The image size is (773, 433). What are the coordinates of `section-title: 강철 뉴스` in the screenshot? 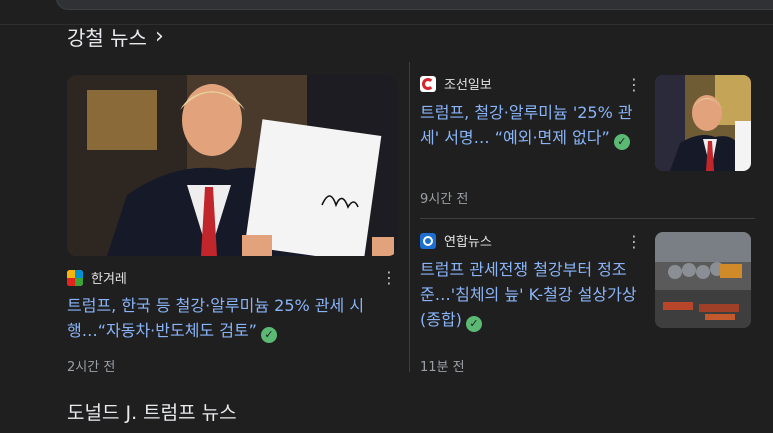 It's located at (107, 38).